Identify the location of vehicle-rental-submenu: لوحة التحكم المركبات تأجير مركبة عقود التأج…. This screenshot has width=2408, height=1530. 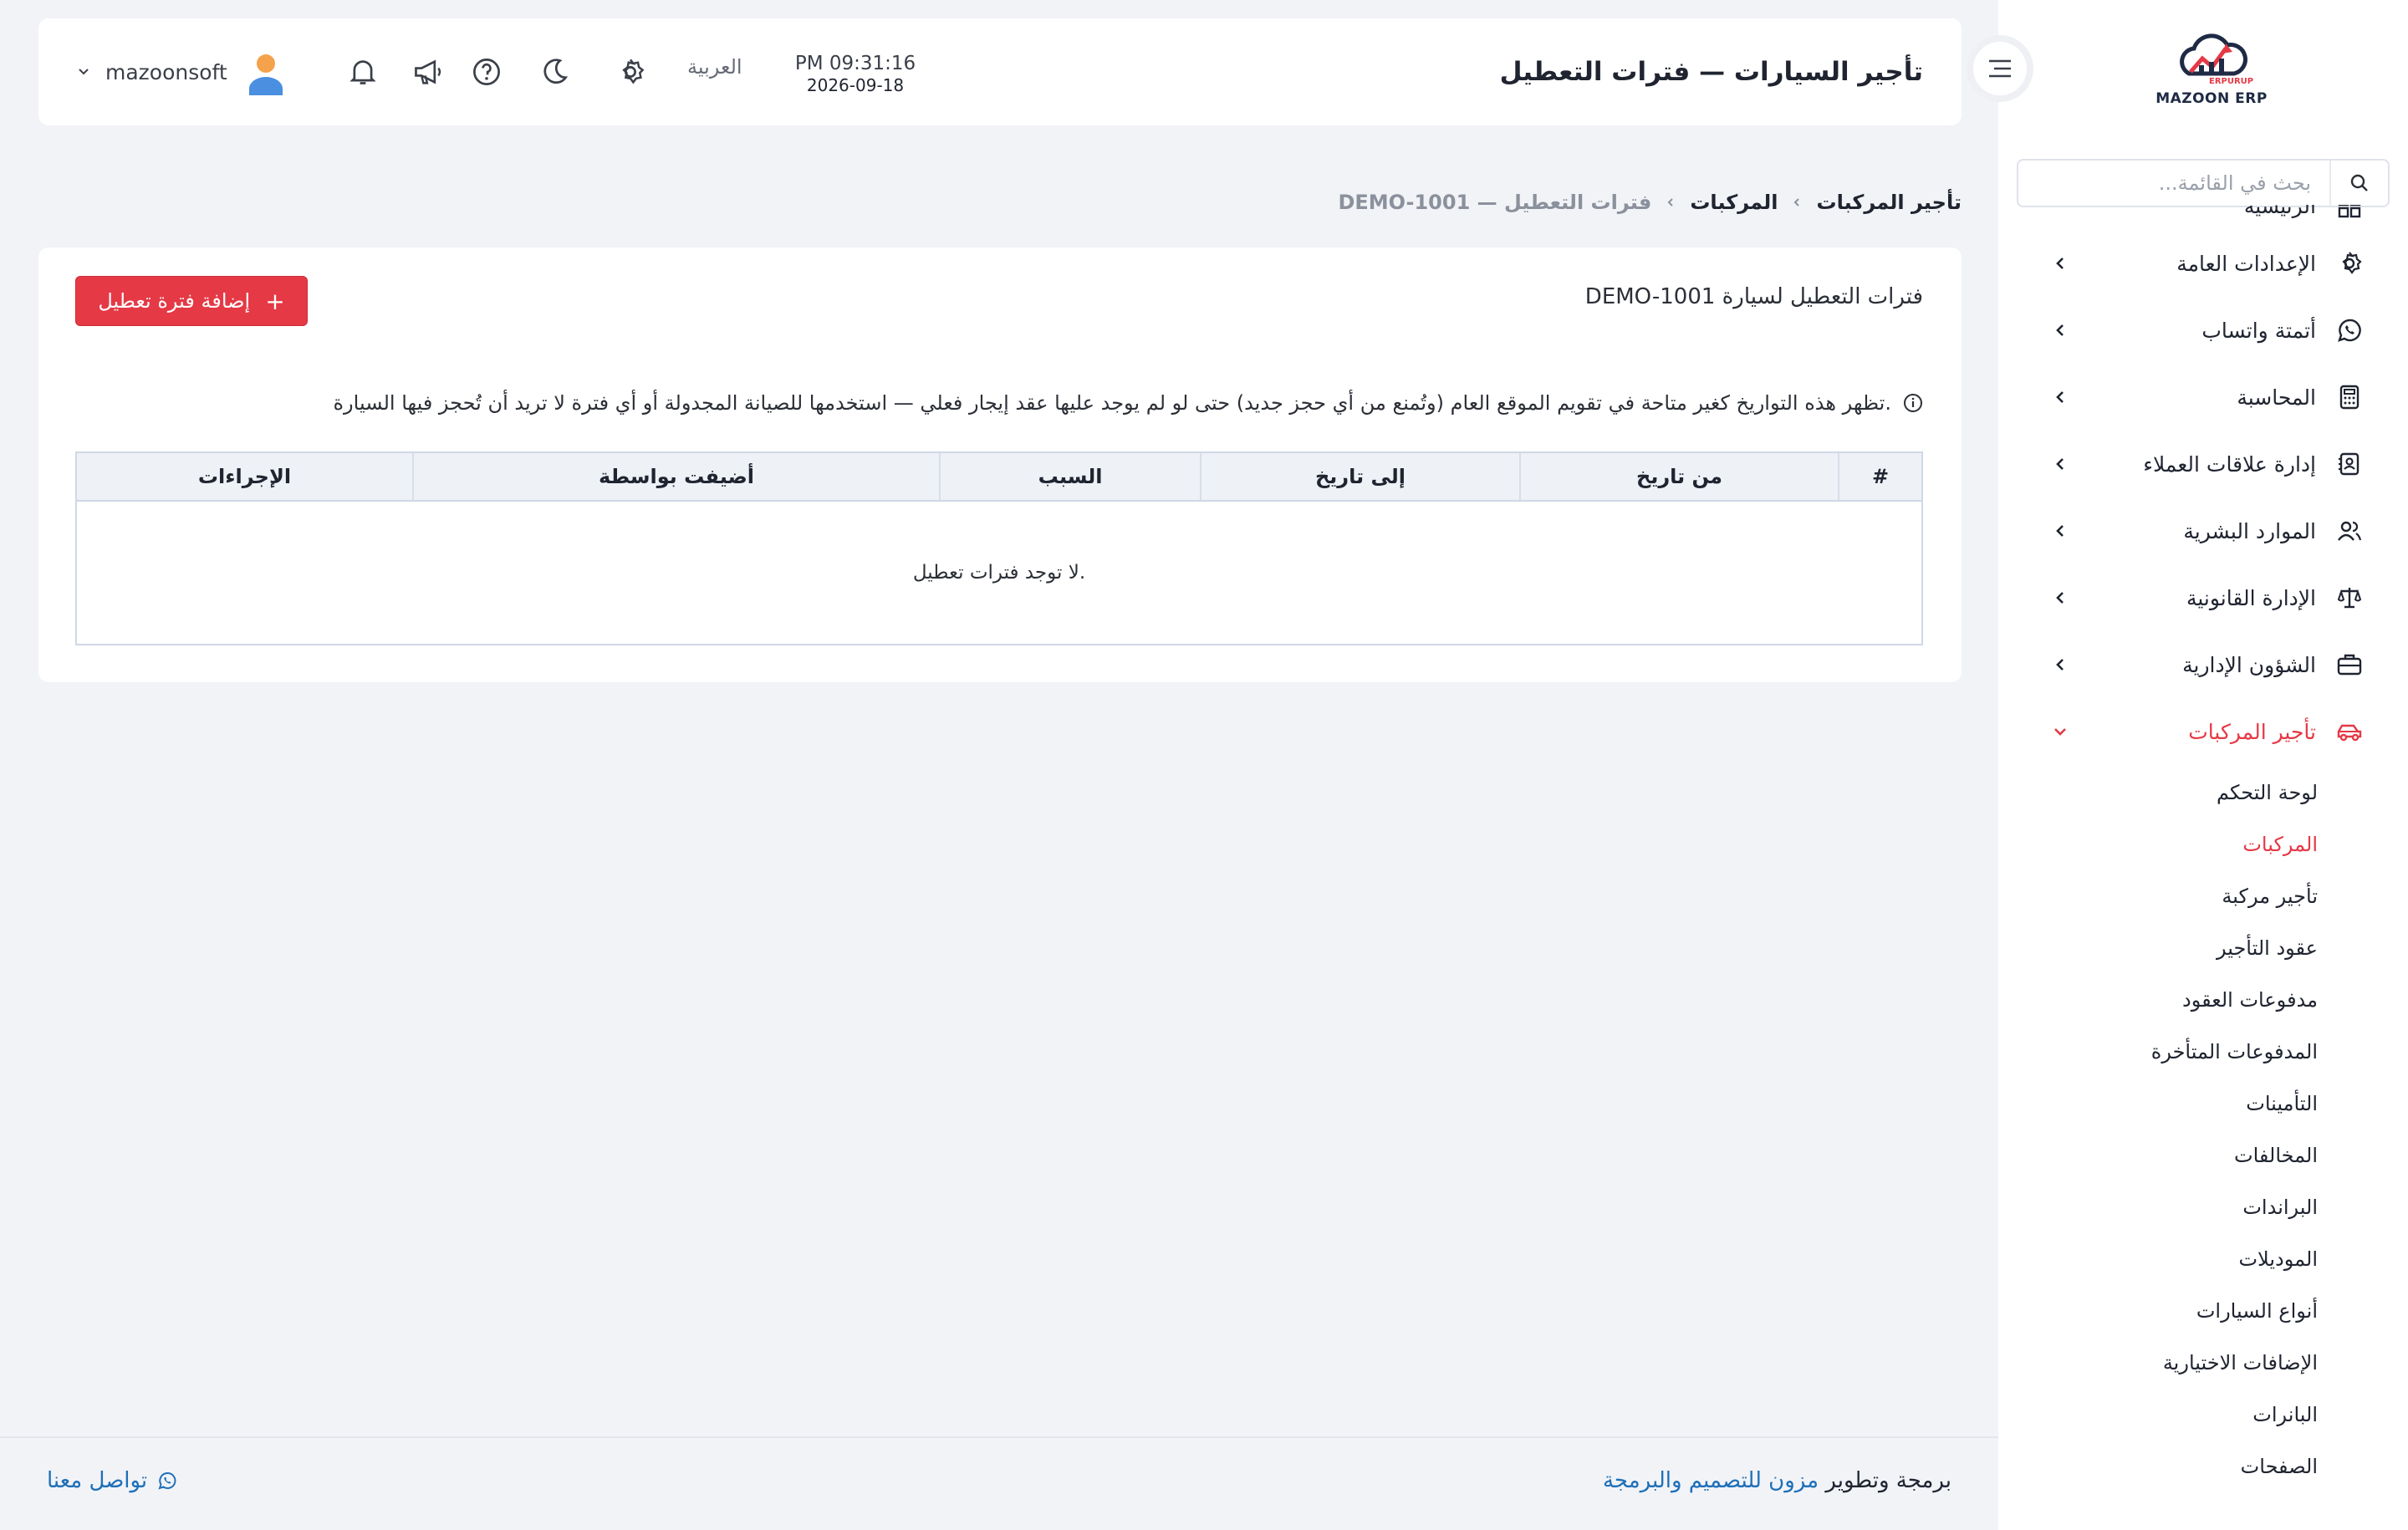
(2203, 1128).